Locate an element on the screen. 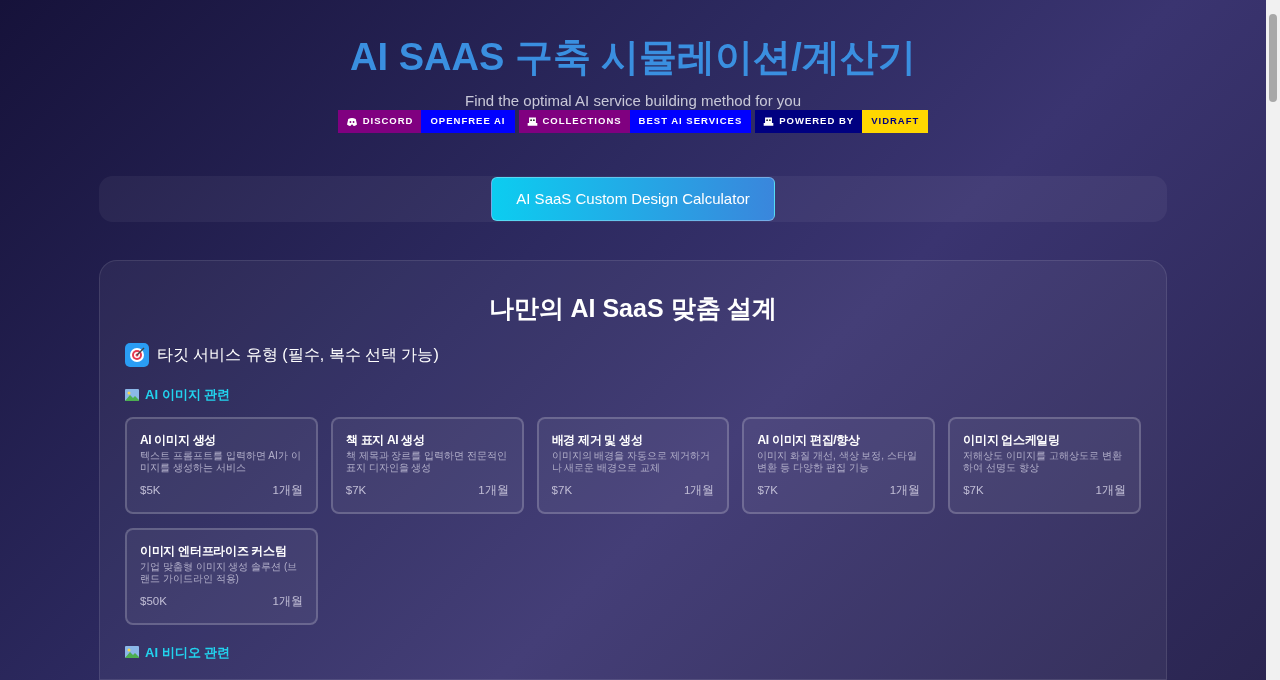 The width and height of the screenshot is (1280, 680). service-card: 배경 제거 및 생성 이미지의 배경을 자동으로 제거하거나 새로운 배경으로 교체 $7K 1개월 is located at coordinates (633, 465).